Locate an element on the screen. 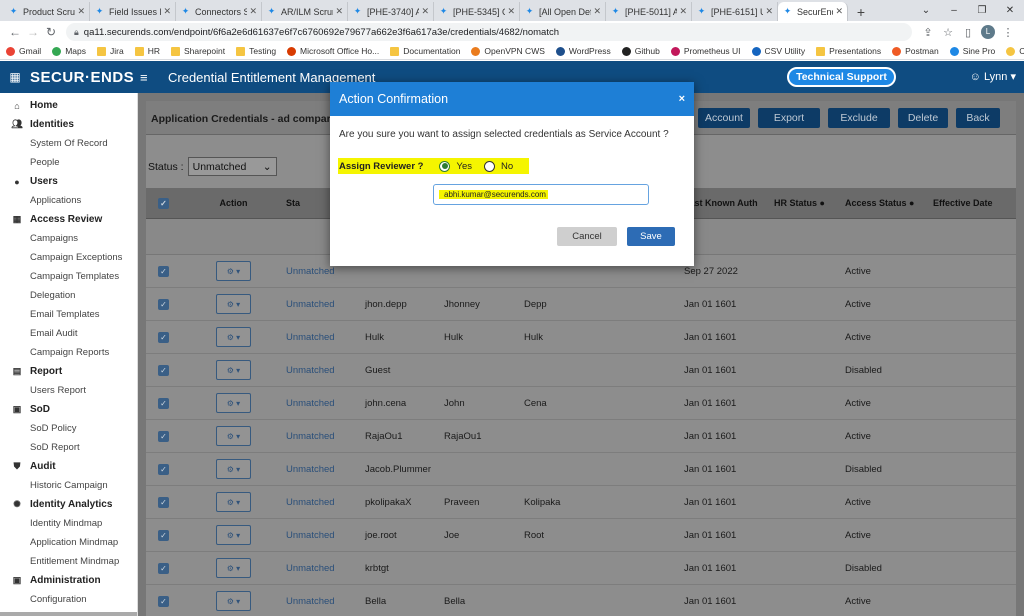  browser-tab: ✦ [PHE-3740] Ac✕ is located at coordinates (391, 11).